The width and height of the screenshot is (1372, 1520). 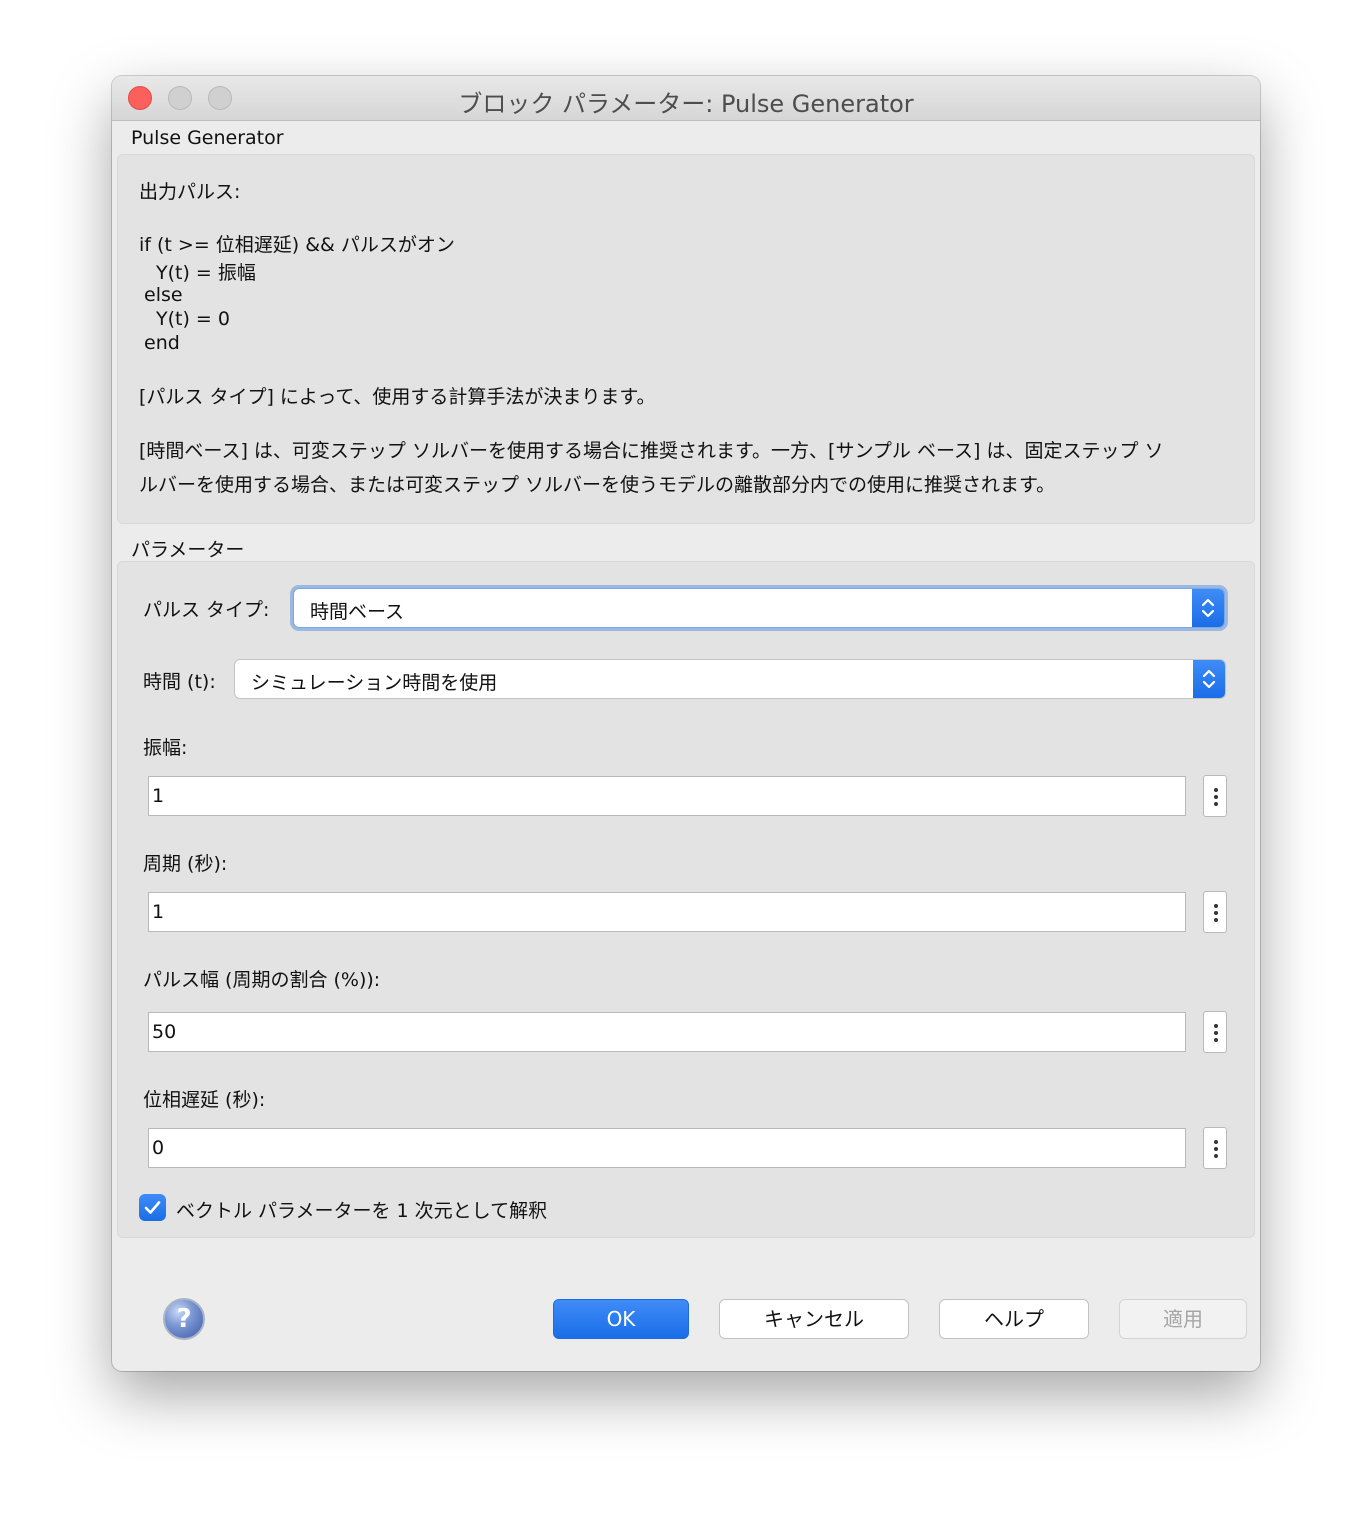 I want to click on code-line: end, so click(x=162, y=343).